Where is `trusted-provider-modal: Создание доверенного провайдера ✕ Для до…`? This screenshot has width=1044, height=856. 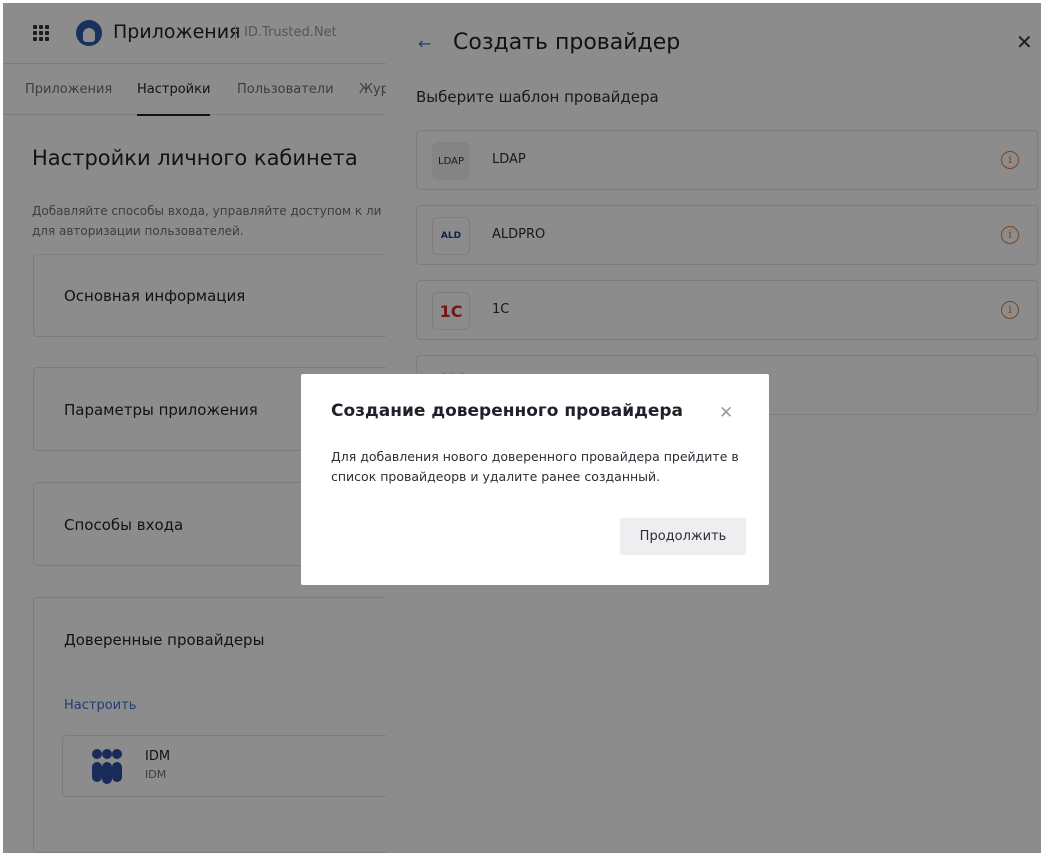 trusted-provider-modal: Создание доверенного провайдера ✕ Для до… is located at coordinates (535, 479).